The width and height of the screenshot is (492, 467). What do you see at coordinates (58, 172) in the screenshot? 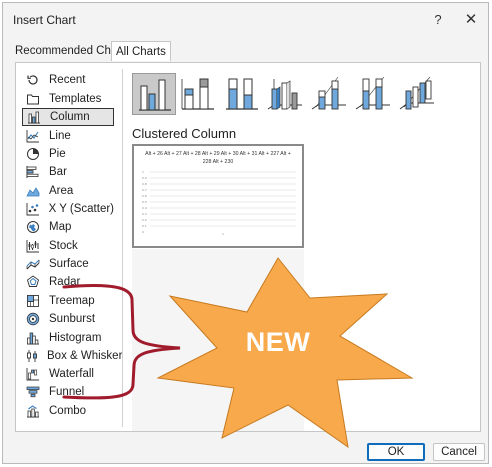
I see `category-label: Bar` at bounding box center [58, 172].